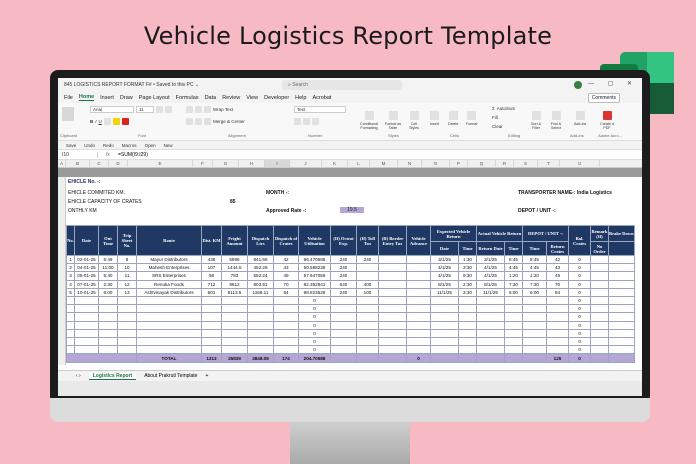 Image resolution: width=696 pixels, height=464 pixels. What do you see at coordinates (297, 121) in the screenshot?
I see `currency-icon` at bounding box center [297, 121].